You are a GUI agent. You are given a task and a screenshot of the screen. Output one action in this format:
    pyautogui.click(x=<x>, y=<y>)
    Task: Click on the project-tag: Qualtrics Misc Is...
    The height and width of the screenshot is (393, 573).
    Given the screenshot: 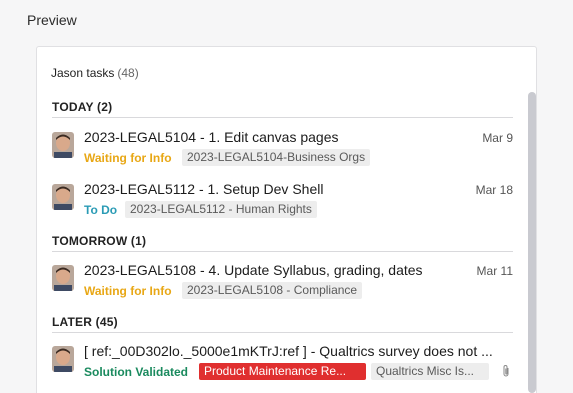 What is the action you would take?
    pyautogui.click(x=430, y=371)
    